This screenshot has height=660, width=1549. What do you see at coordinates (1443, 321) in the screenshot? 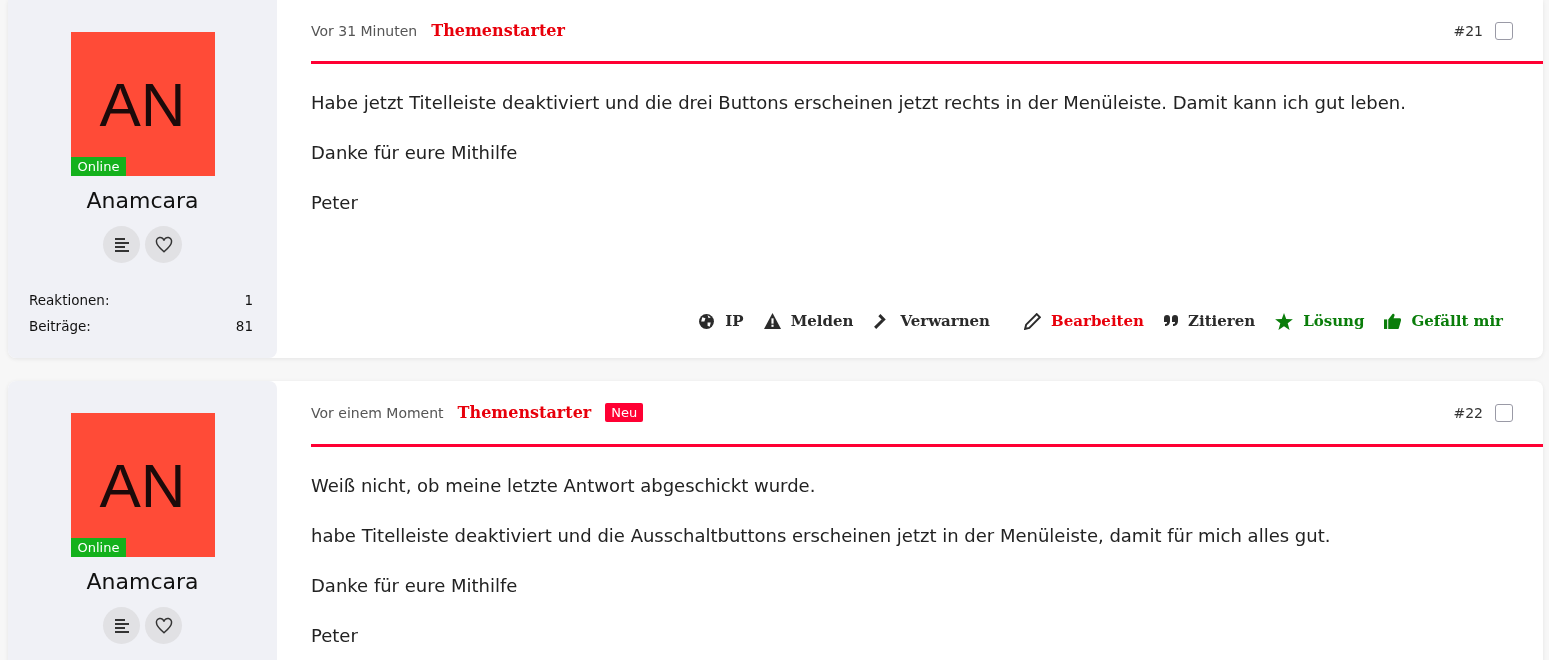
I see `action-link: Gefällt mir` at bounding box center [1443, 321].